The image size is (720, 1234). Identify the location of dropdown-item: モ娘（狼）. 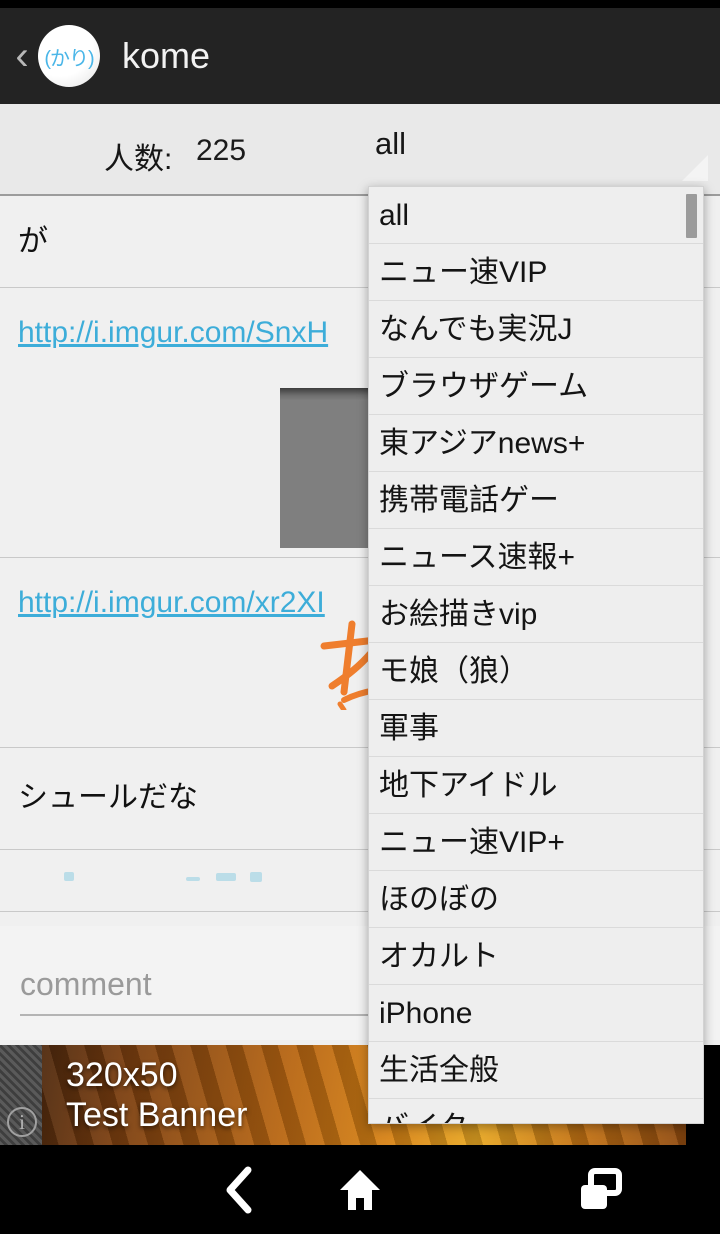
(536, 671).